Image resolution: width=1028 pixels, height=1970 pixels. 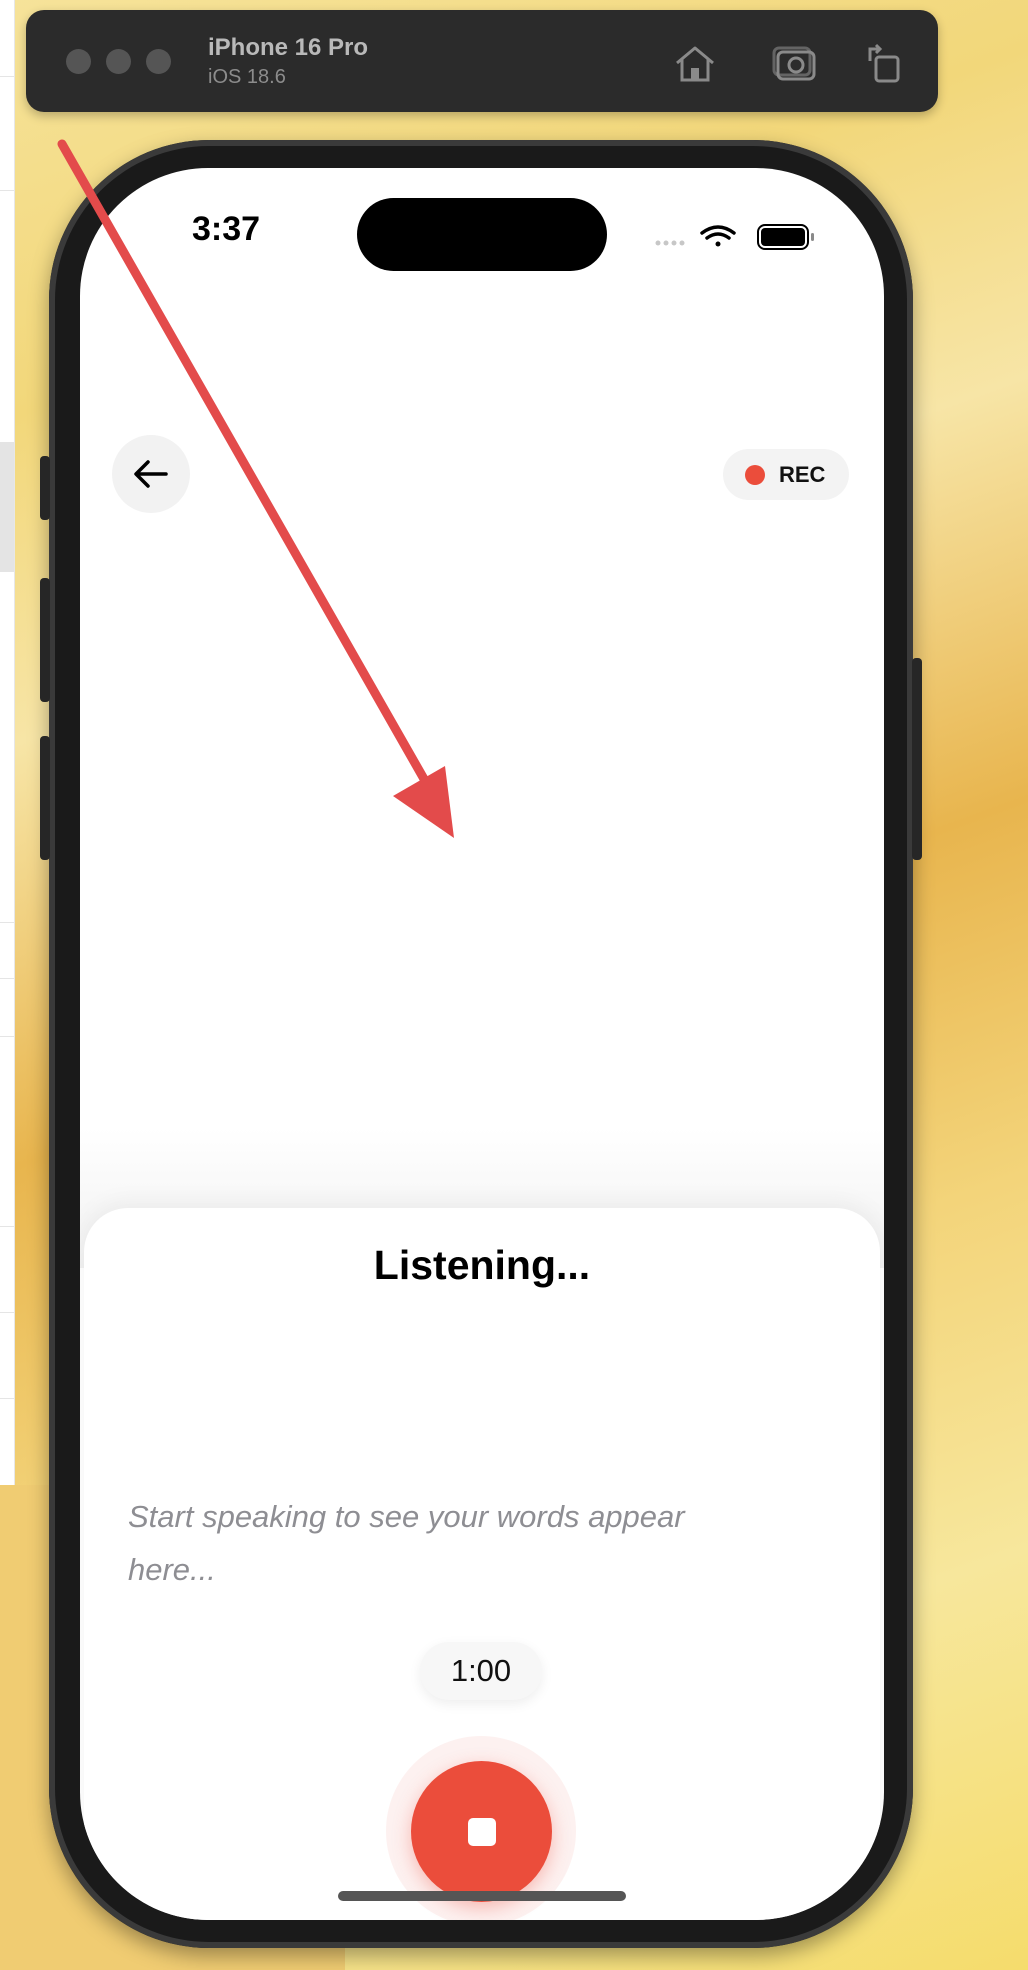 I want to click on rotate-icon, so click(x=885, y=63).